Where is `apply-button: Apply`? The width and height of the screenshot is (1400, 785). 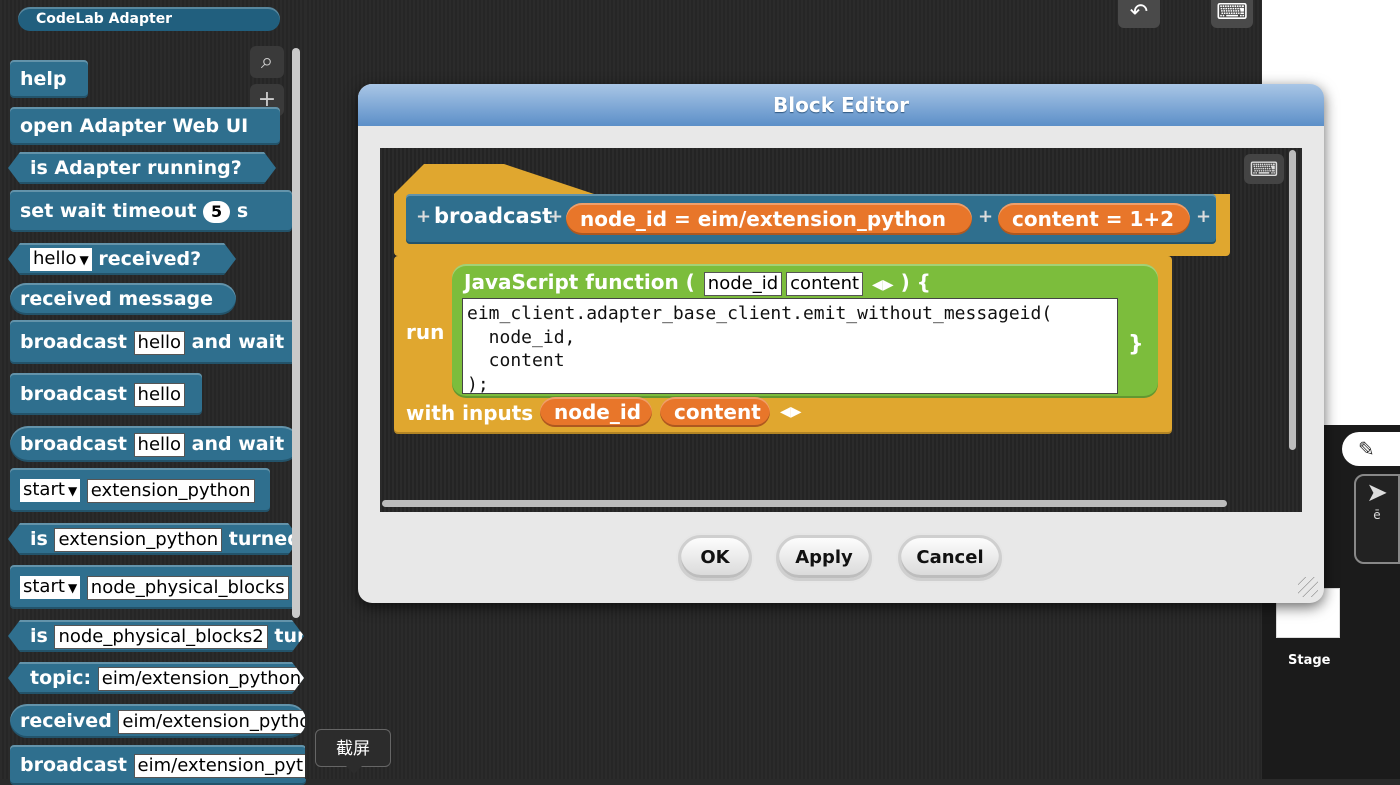 apply-button: Apply is located at coordinates (824, 558).